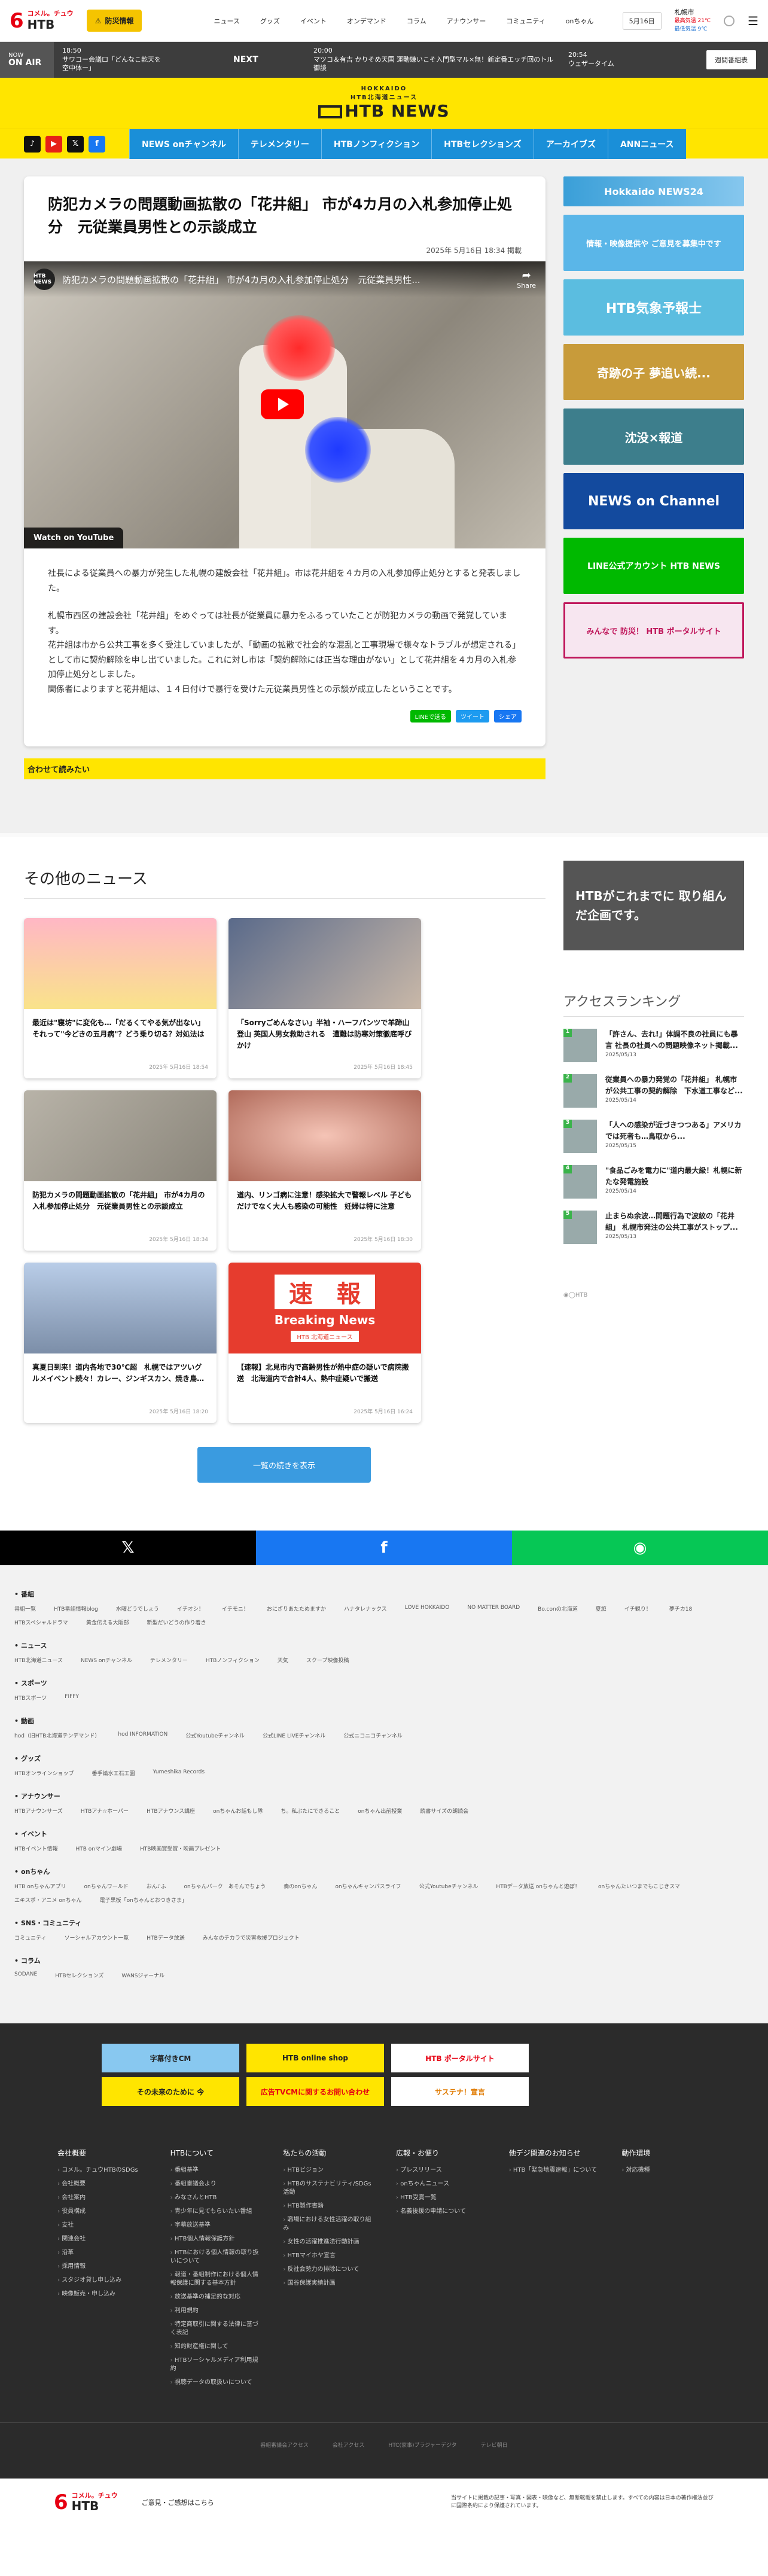 The width and height of the screenshot is (768, 2576). What do you see at coordinates (215, 2311) in the screenshot?
I see `footer-link: 利用規約` at bounding box center [215, 2311].